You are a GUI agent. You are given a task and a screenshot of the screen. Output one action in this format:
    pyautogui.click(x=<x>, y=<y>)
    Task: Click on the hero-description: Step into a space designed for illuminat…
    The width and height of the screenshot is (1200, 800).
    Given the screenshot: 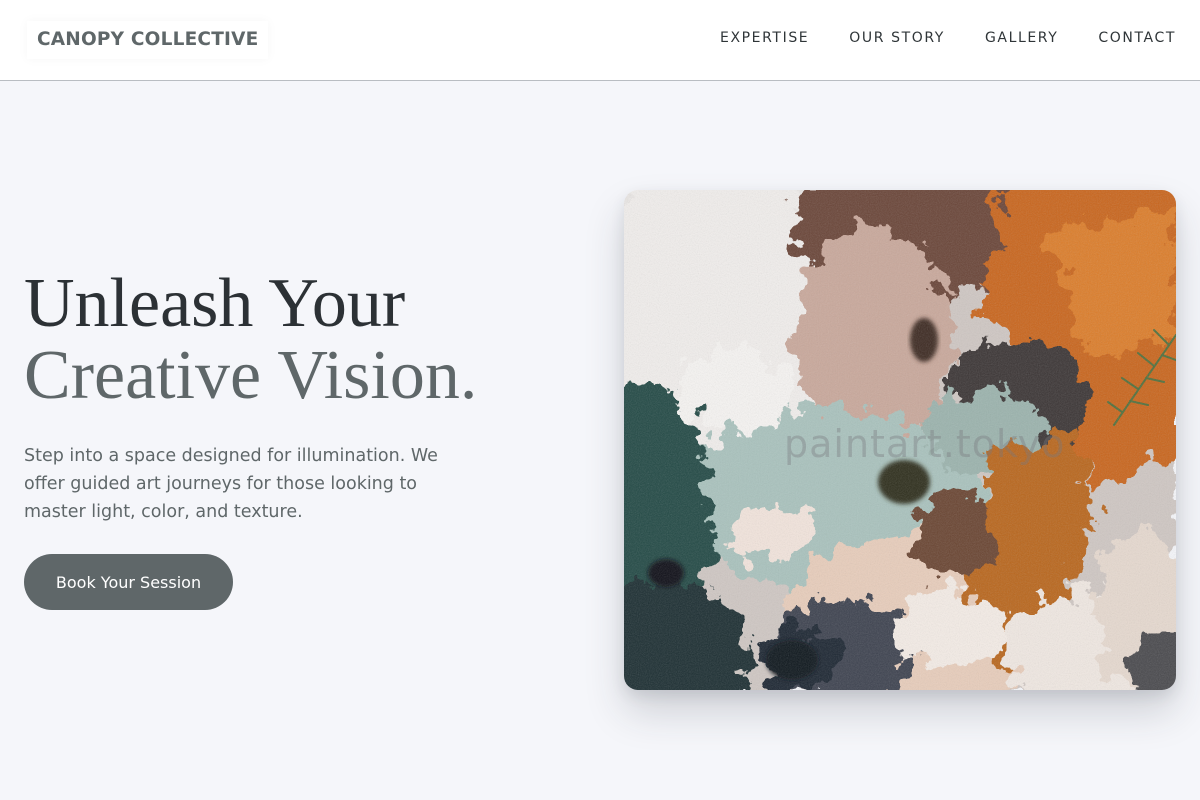 What is the action you would take?
    pyautogui.click(x=231, y=484)
    